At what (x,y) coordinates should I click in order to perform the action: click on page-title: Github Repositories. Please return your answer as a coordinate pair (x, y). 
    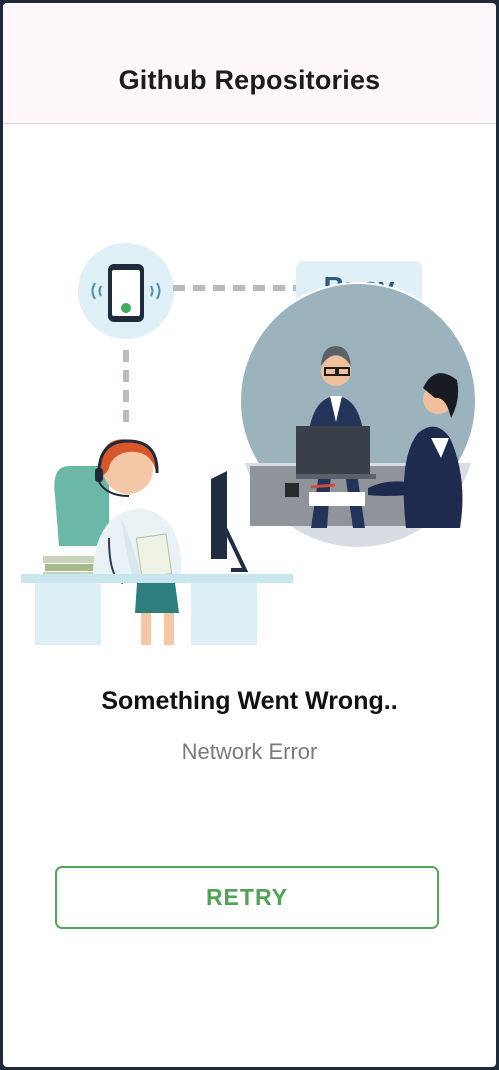
    Looking at the image, I should click on (249, 80).